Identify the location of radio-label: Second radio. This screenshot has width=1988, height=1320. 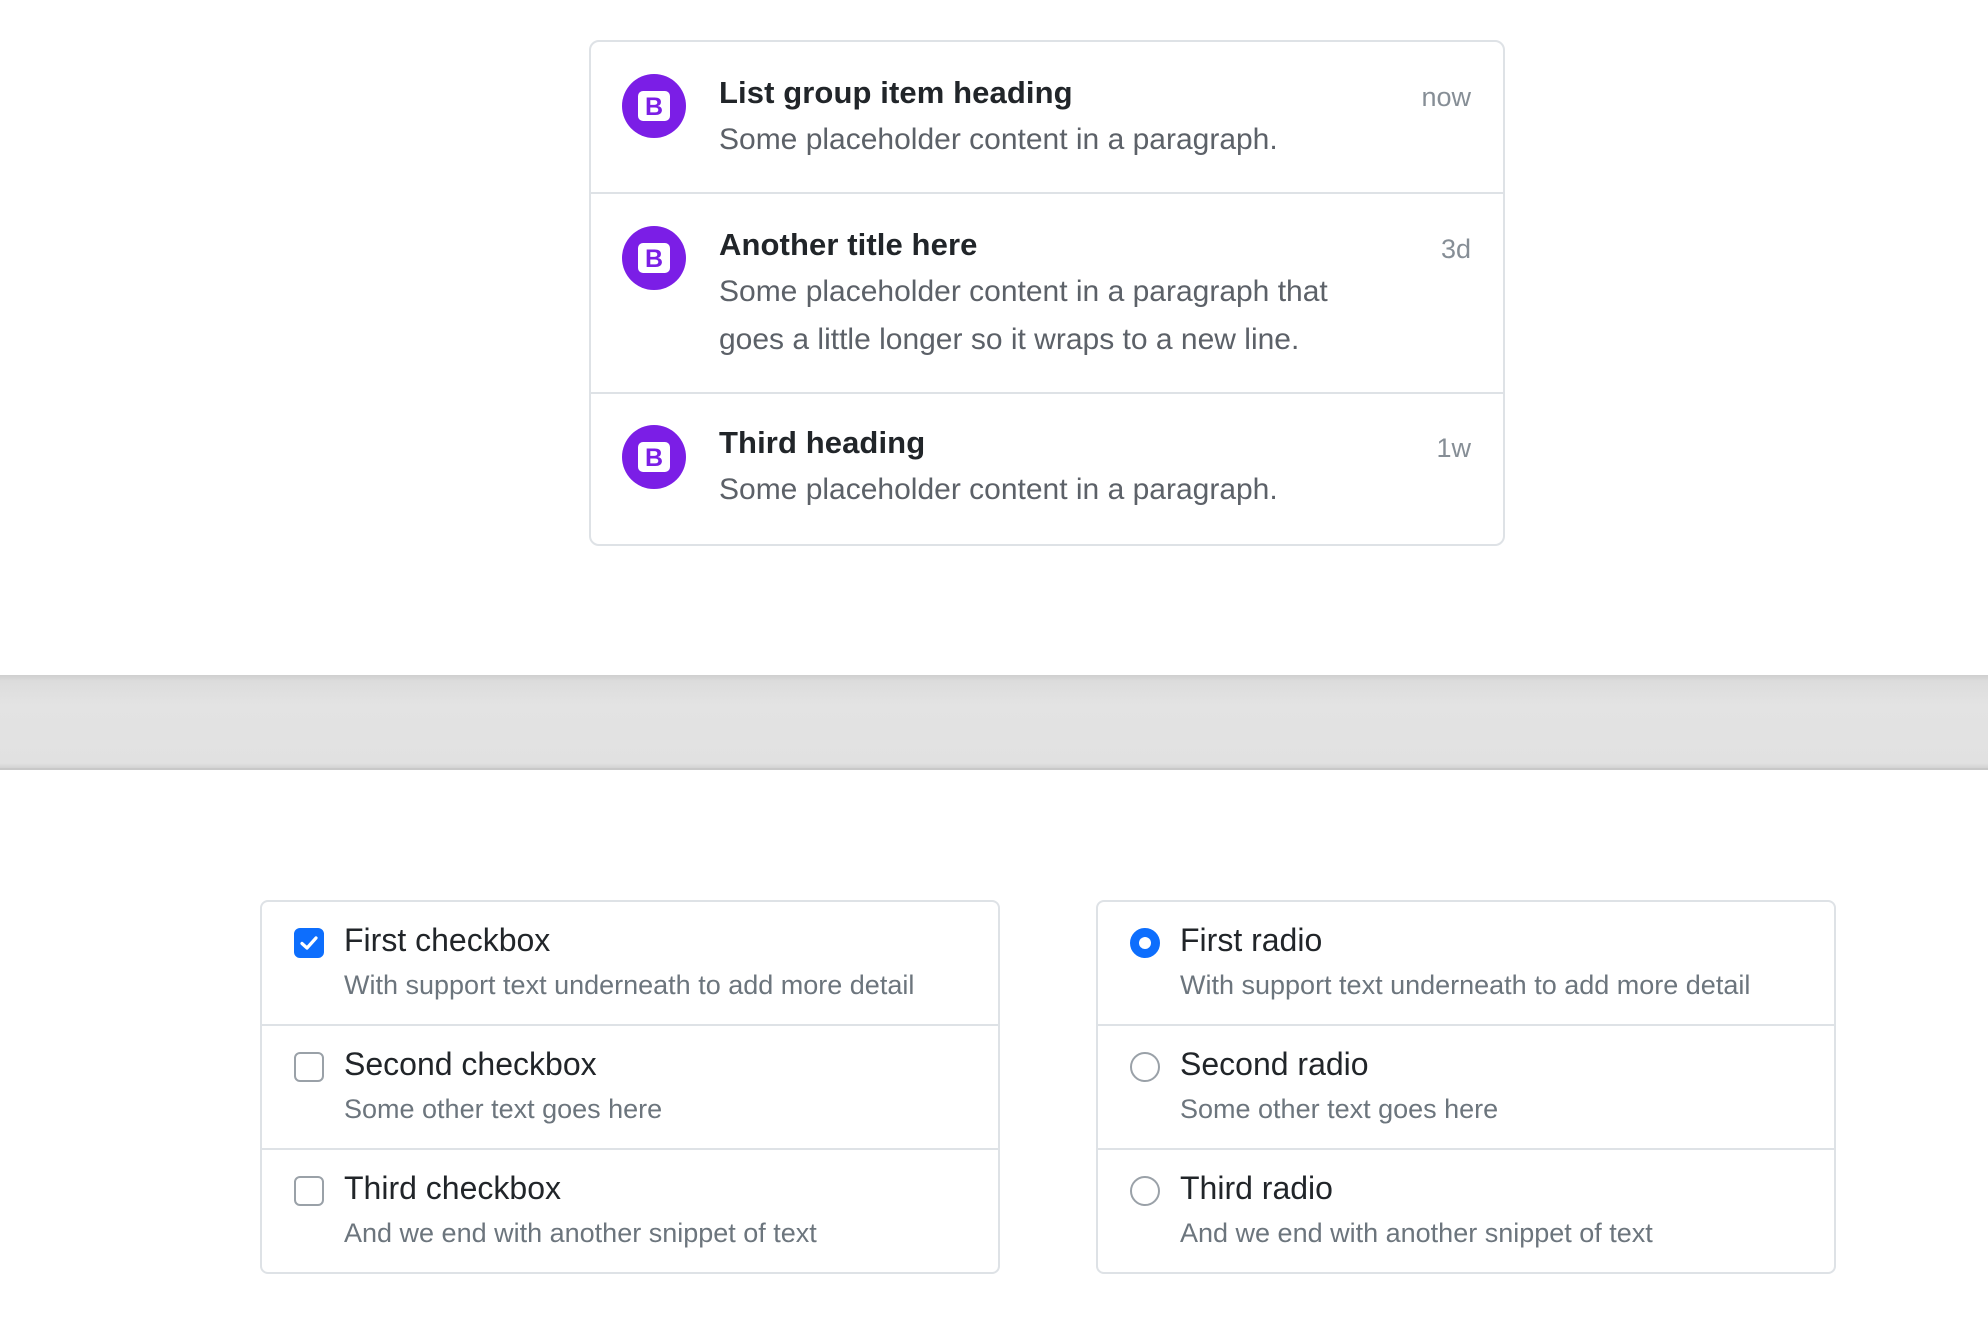
(1274, 1064).